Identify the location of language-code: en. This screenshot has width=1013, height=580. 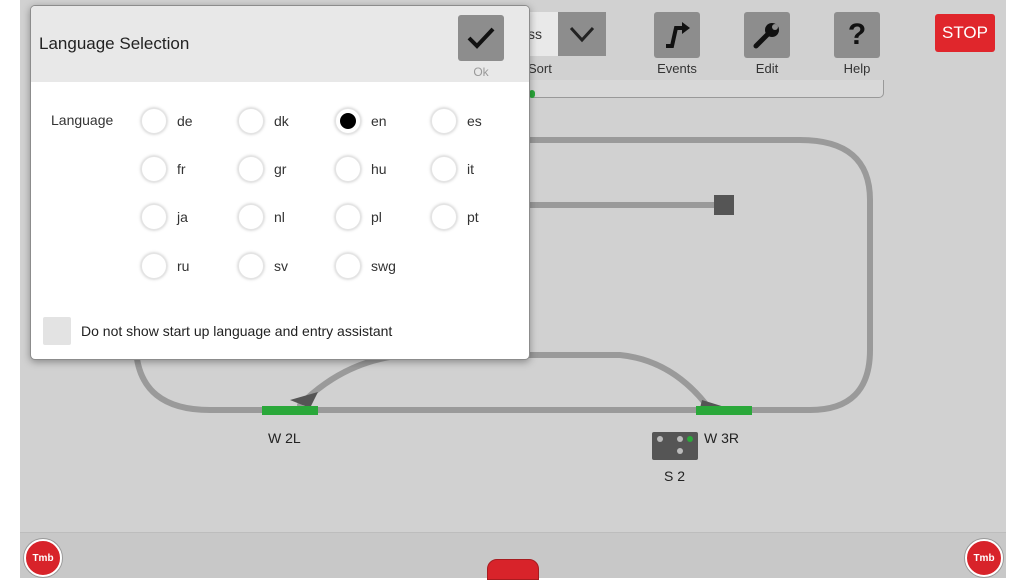
(379, 121).